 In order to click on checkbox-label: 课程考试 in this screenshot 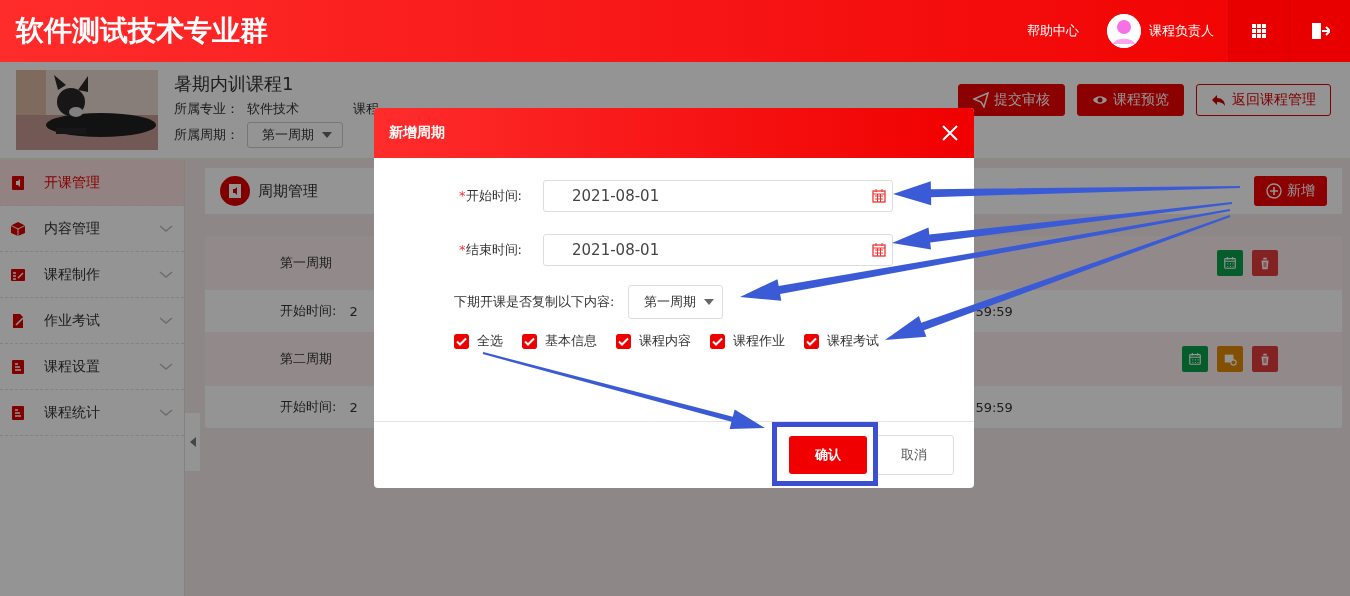, I will do `click(853, 341)`.